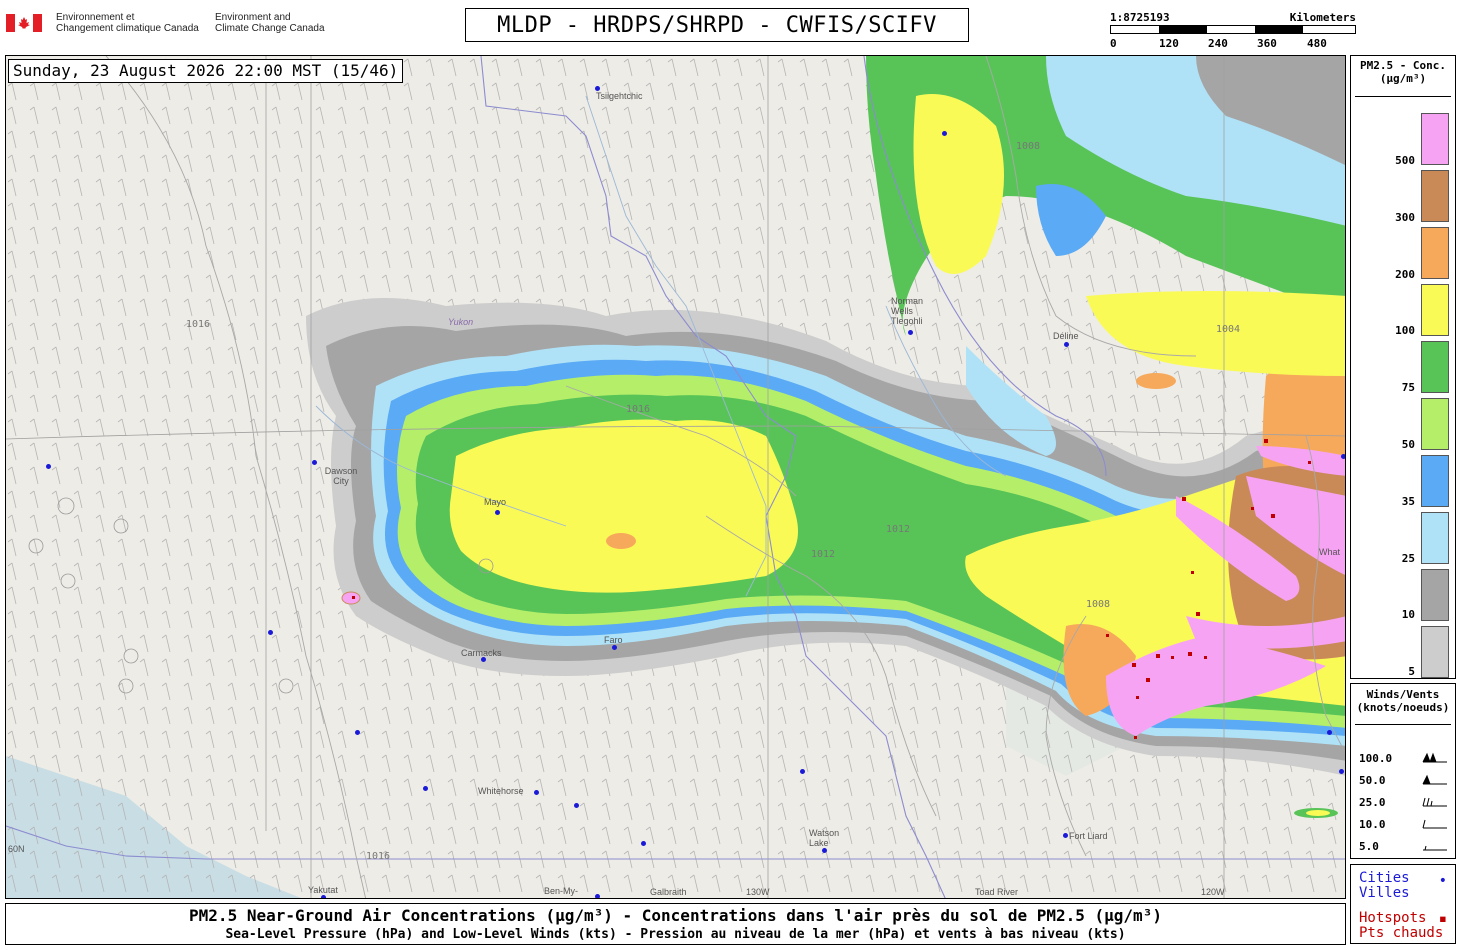 The height and width of the screenshot is (950, 1460). Describe the element at coordinates (619, 96) in the screenshot. I see `place-label: Tsiigehtchic` at that location.